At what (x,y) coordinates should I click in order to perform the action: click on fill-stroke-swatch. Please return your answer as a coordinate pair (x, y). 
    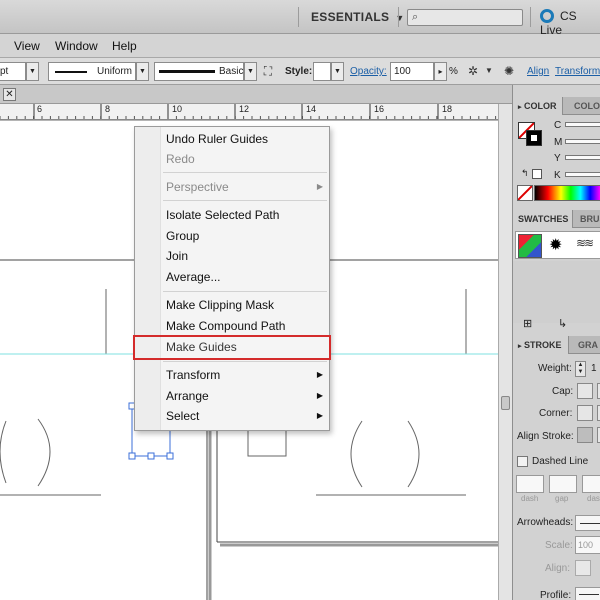
    Looking at the image, I should click on (530, 134).